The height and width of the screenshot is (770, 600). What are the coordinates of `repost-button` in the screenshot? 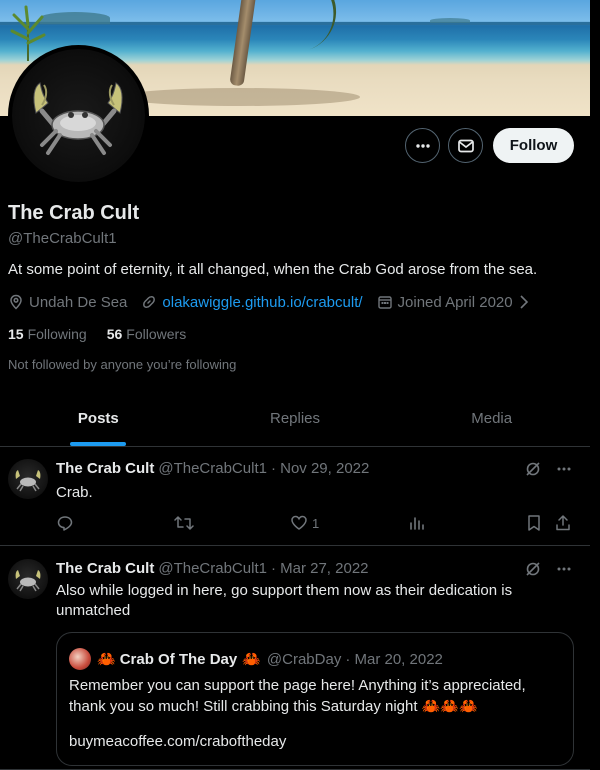 It's located at (184, 523).